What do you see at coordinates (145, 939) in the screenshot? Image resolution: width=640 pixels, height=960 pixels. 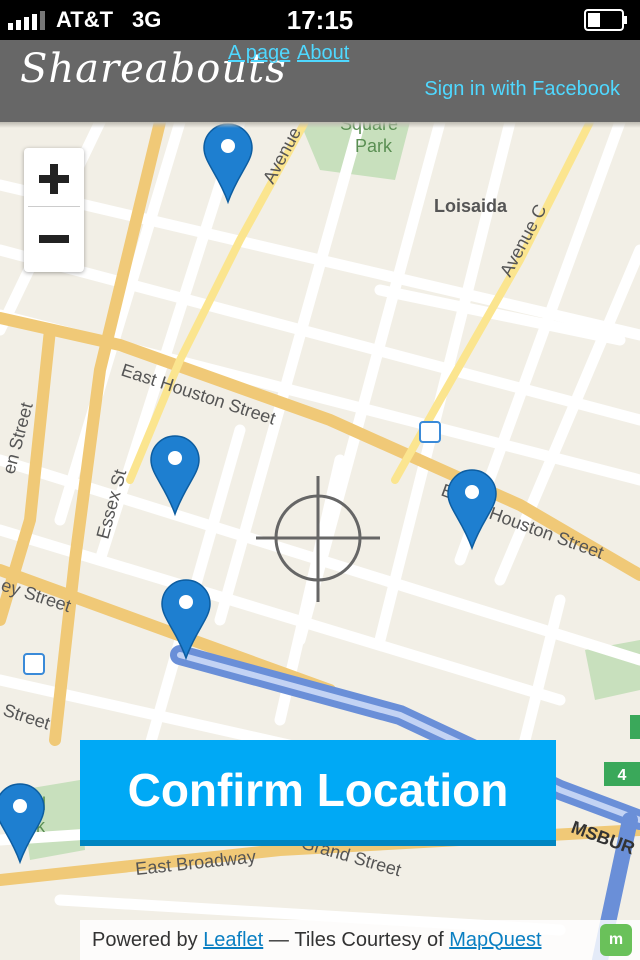 I see `powered-by-text: Powered by` at bounding box center [145, 939].